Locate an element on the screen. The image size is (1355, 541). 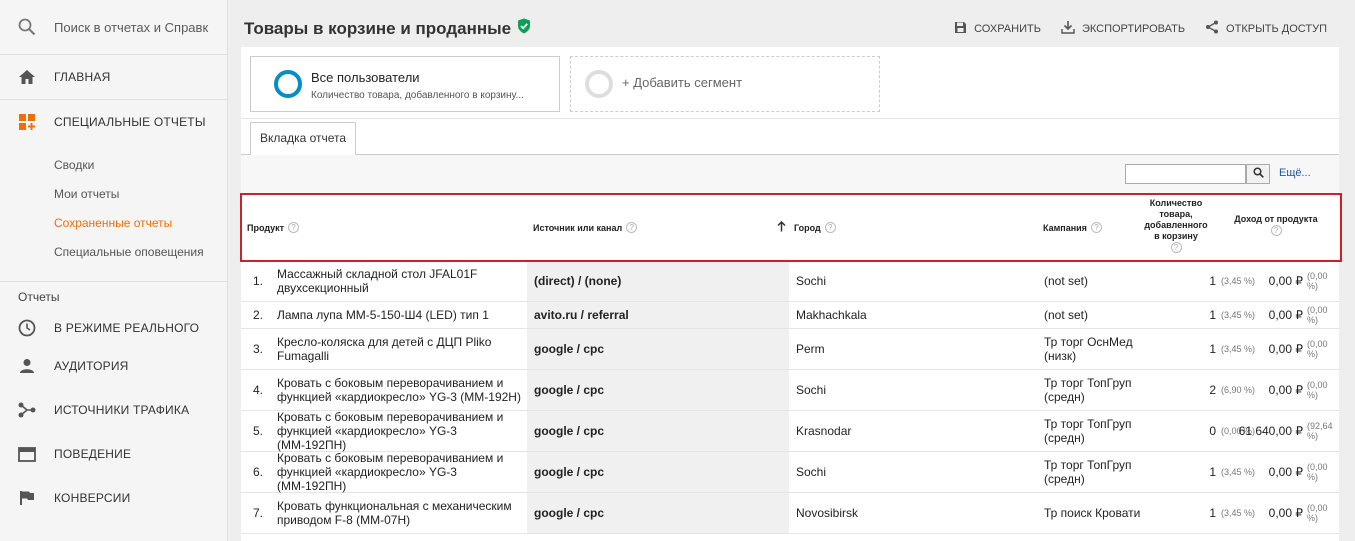
save-label: СОХРАНИТЬ is located at coordinates (1007, 28).